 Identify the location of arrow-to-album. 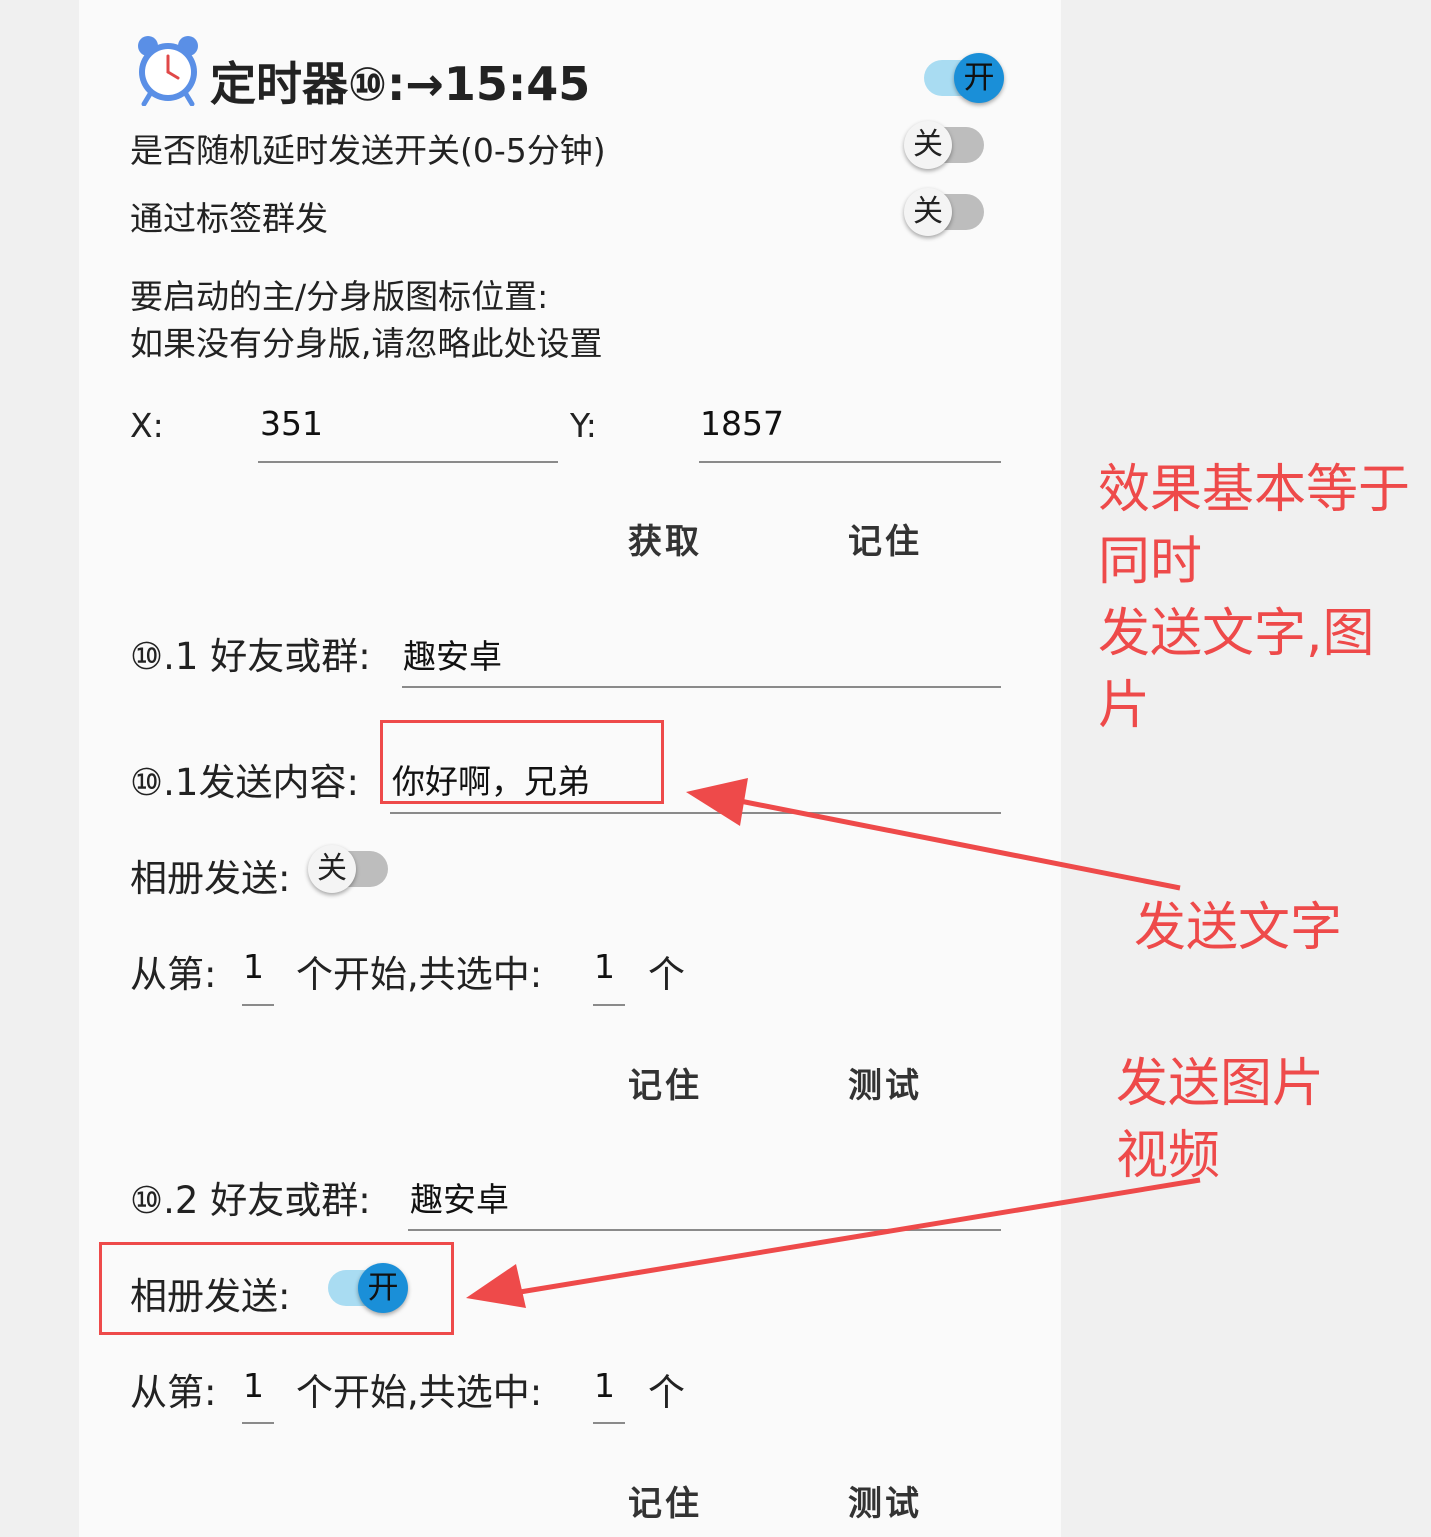
(833, 1242).